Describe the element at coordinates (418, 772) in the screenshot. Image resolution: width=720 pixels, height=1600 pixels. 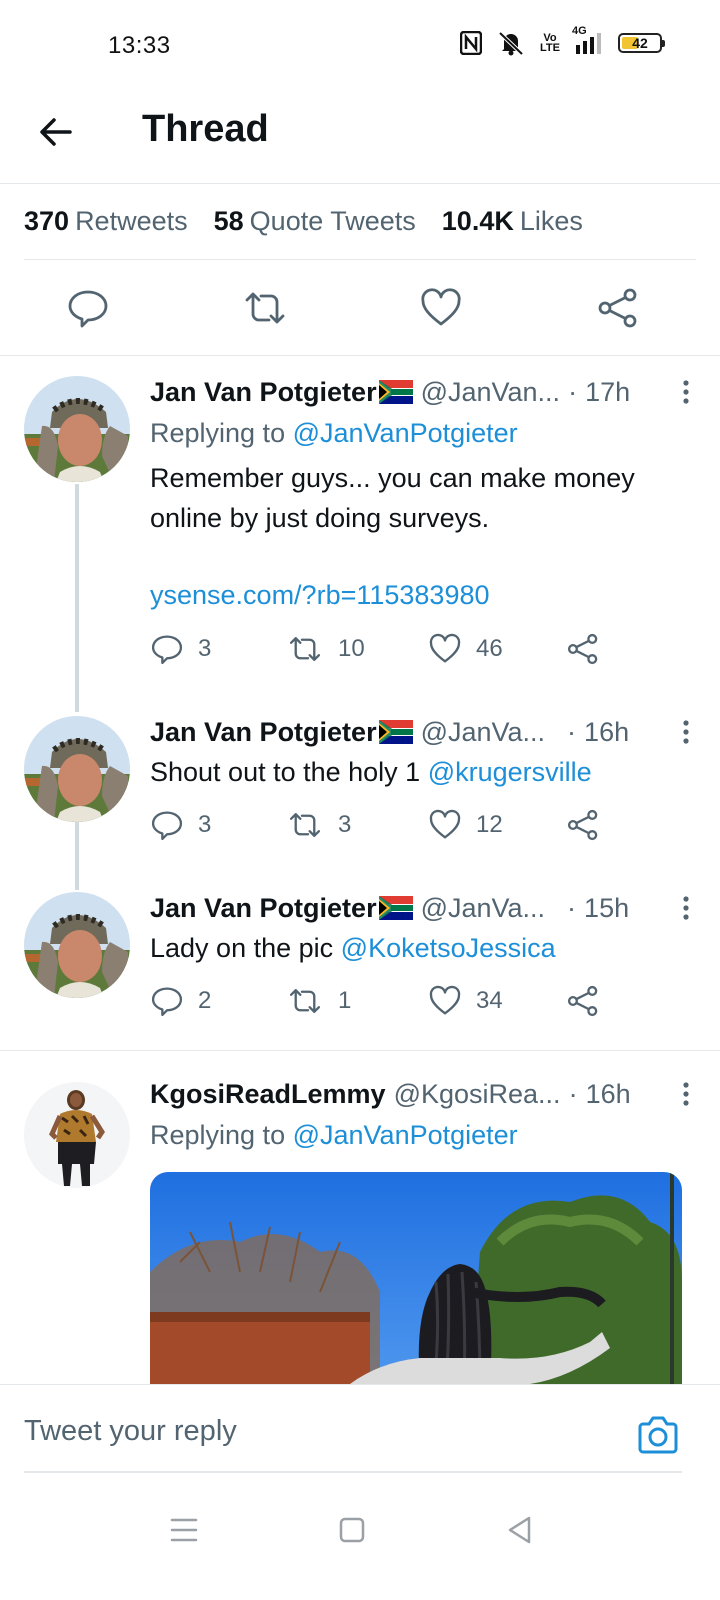
I see `tweet-text: Shout out to the holy 1 @krugersville` at that location.